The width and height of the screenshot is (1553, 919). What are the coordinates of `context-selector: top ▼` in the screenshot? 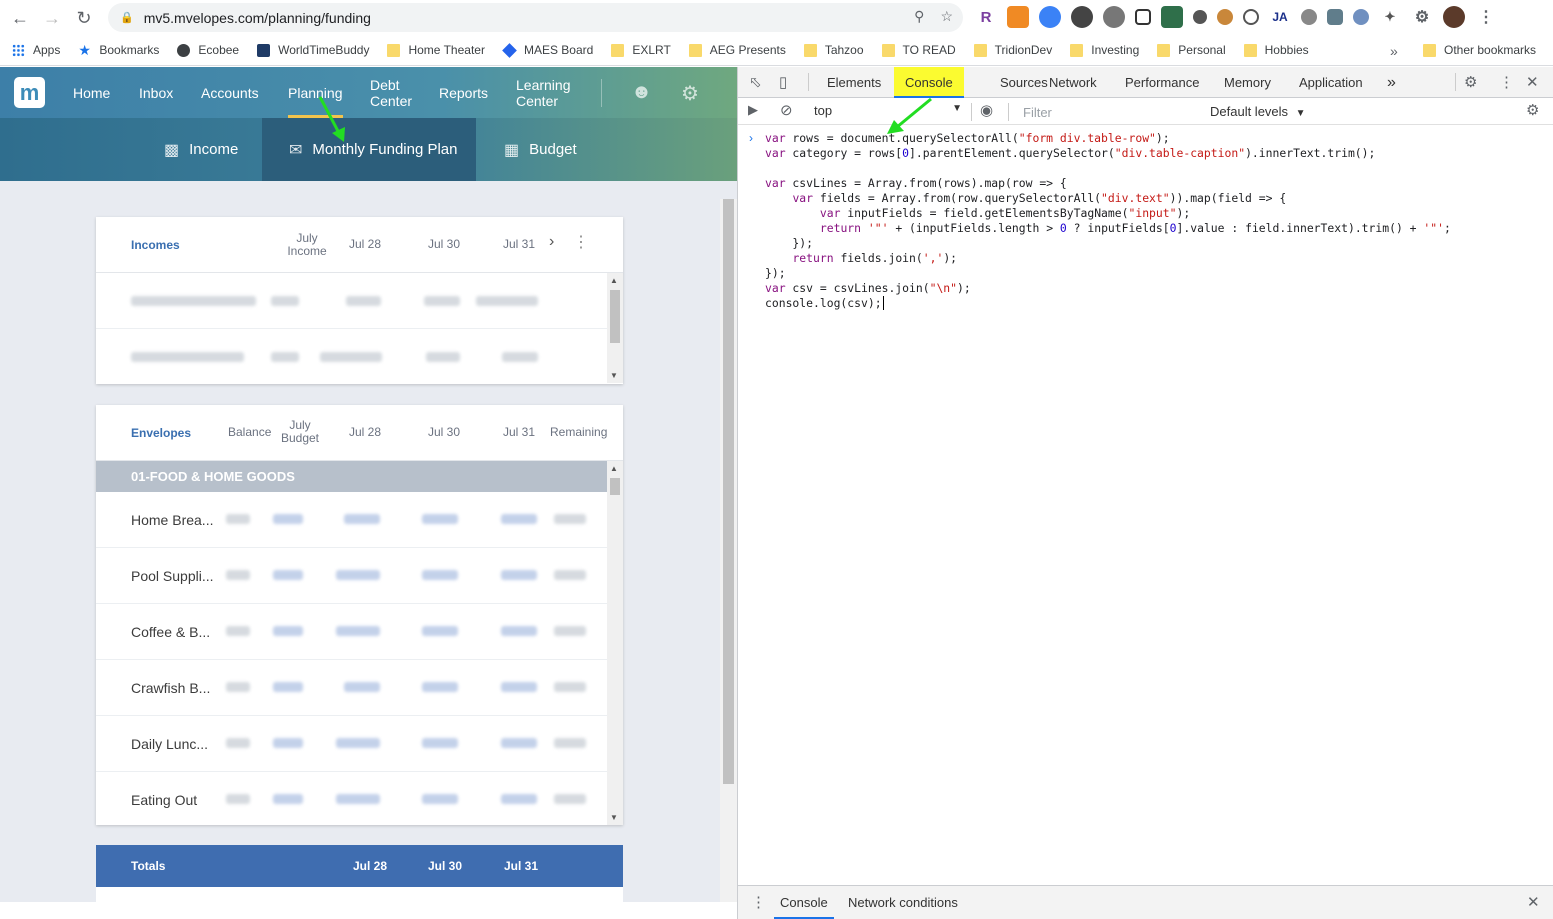 It's located at (888, 112).